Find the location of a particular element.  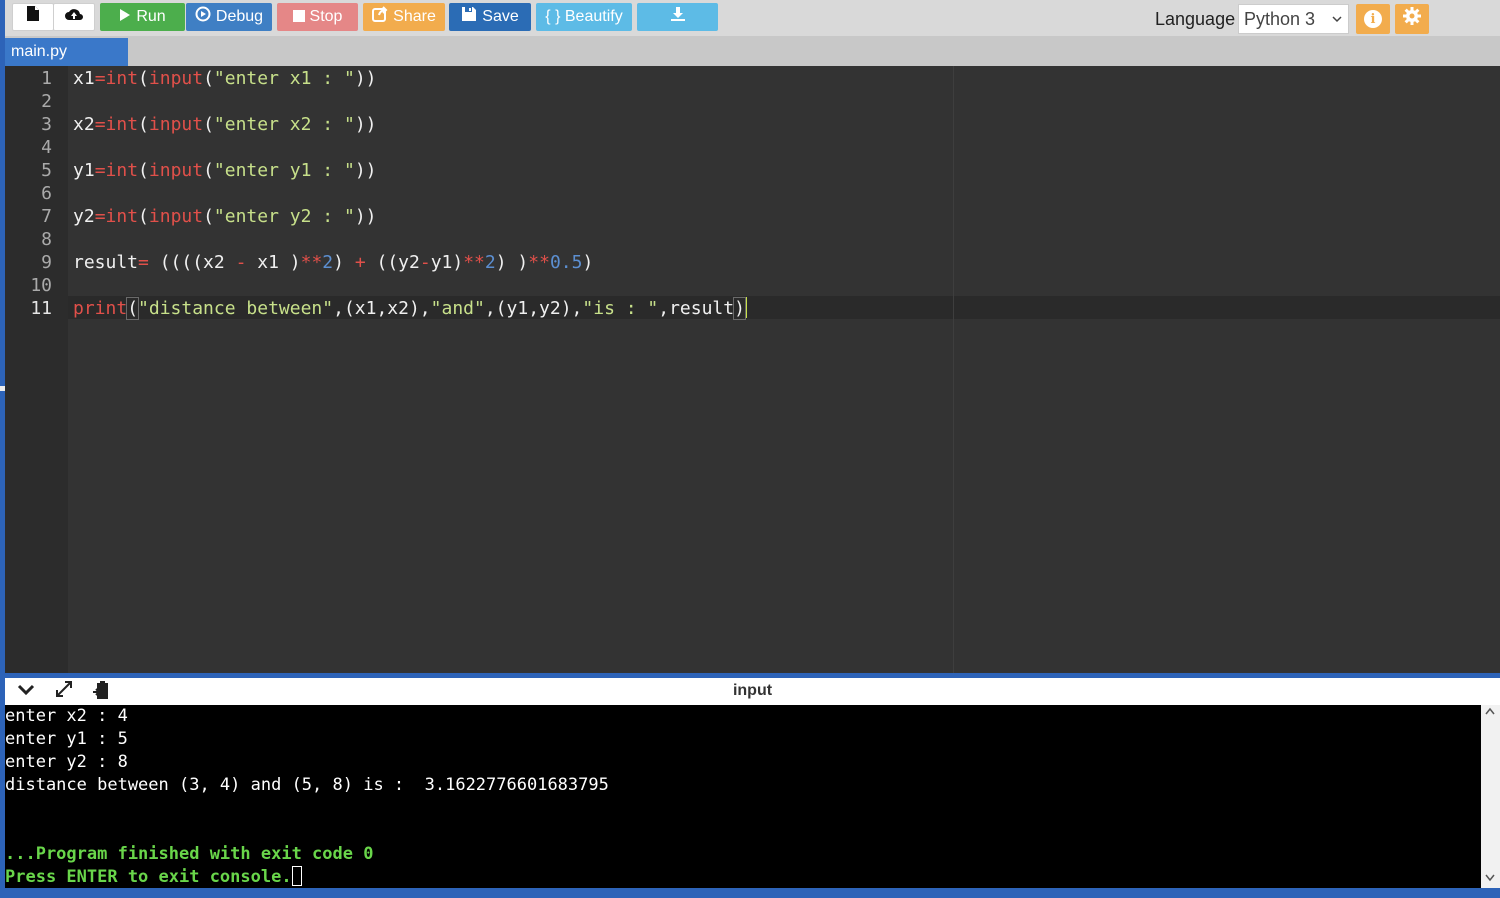

stop-label: Stop is located at coordinates (326, 16).